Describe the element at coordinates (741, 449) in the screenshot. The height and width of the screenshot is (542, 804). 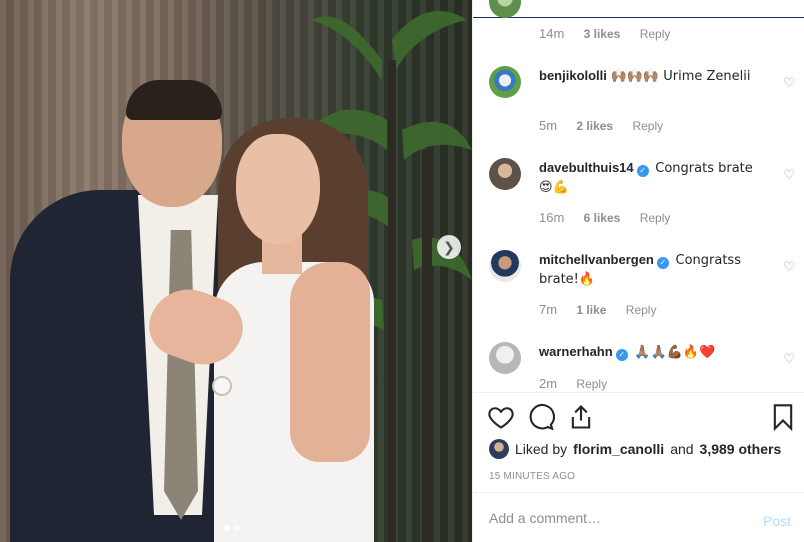
I see `liked-by-others: 3,989 others` at that location.